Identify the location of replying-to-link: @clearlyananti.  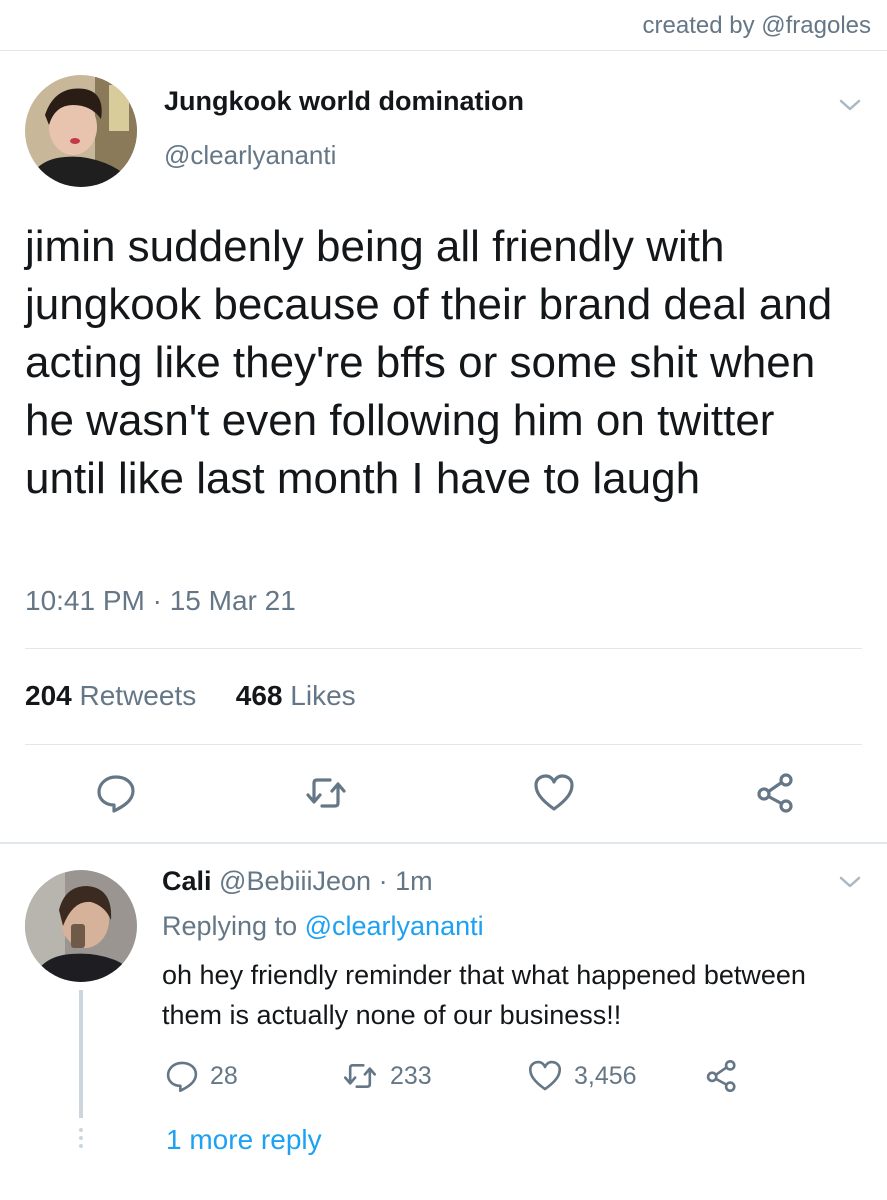
(394, 926).